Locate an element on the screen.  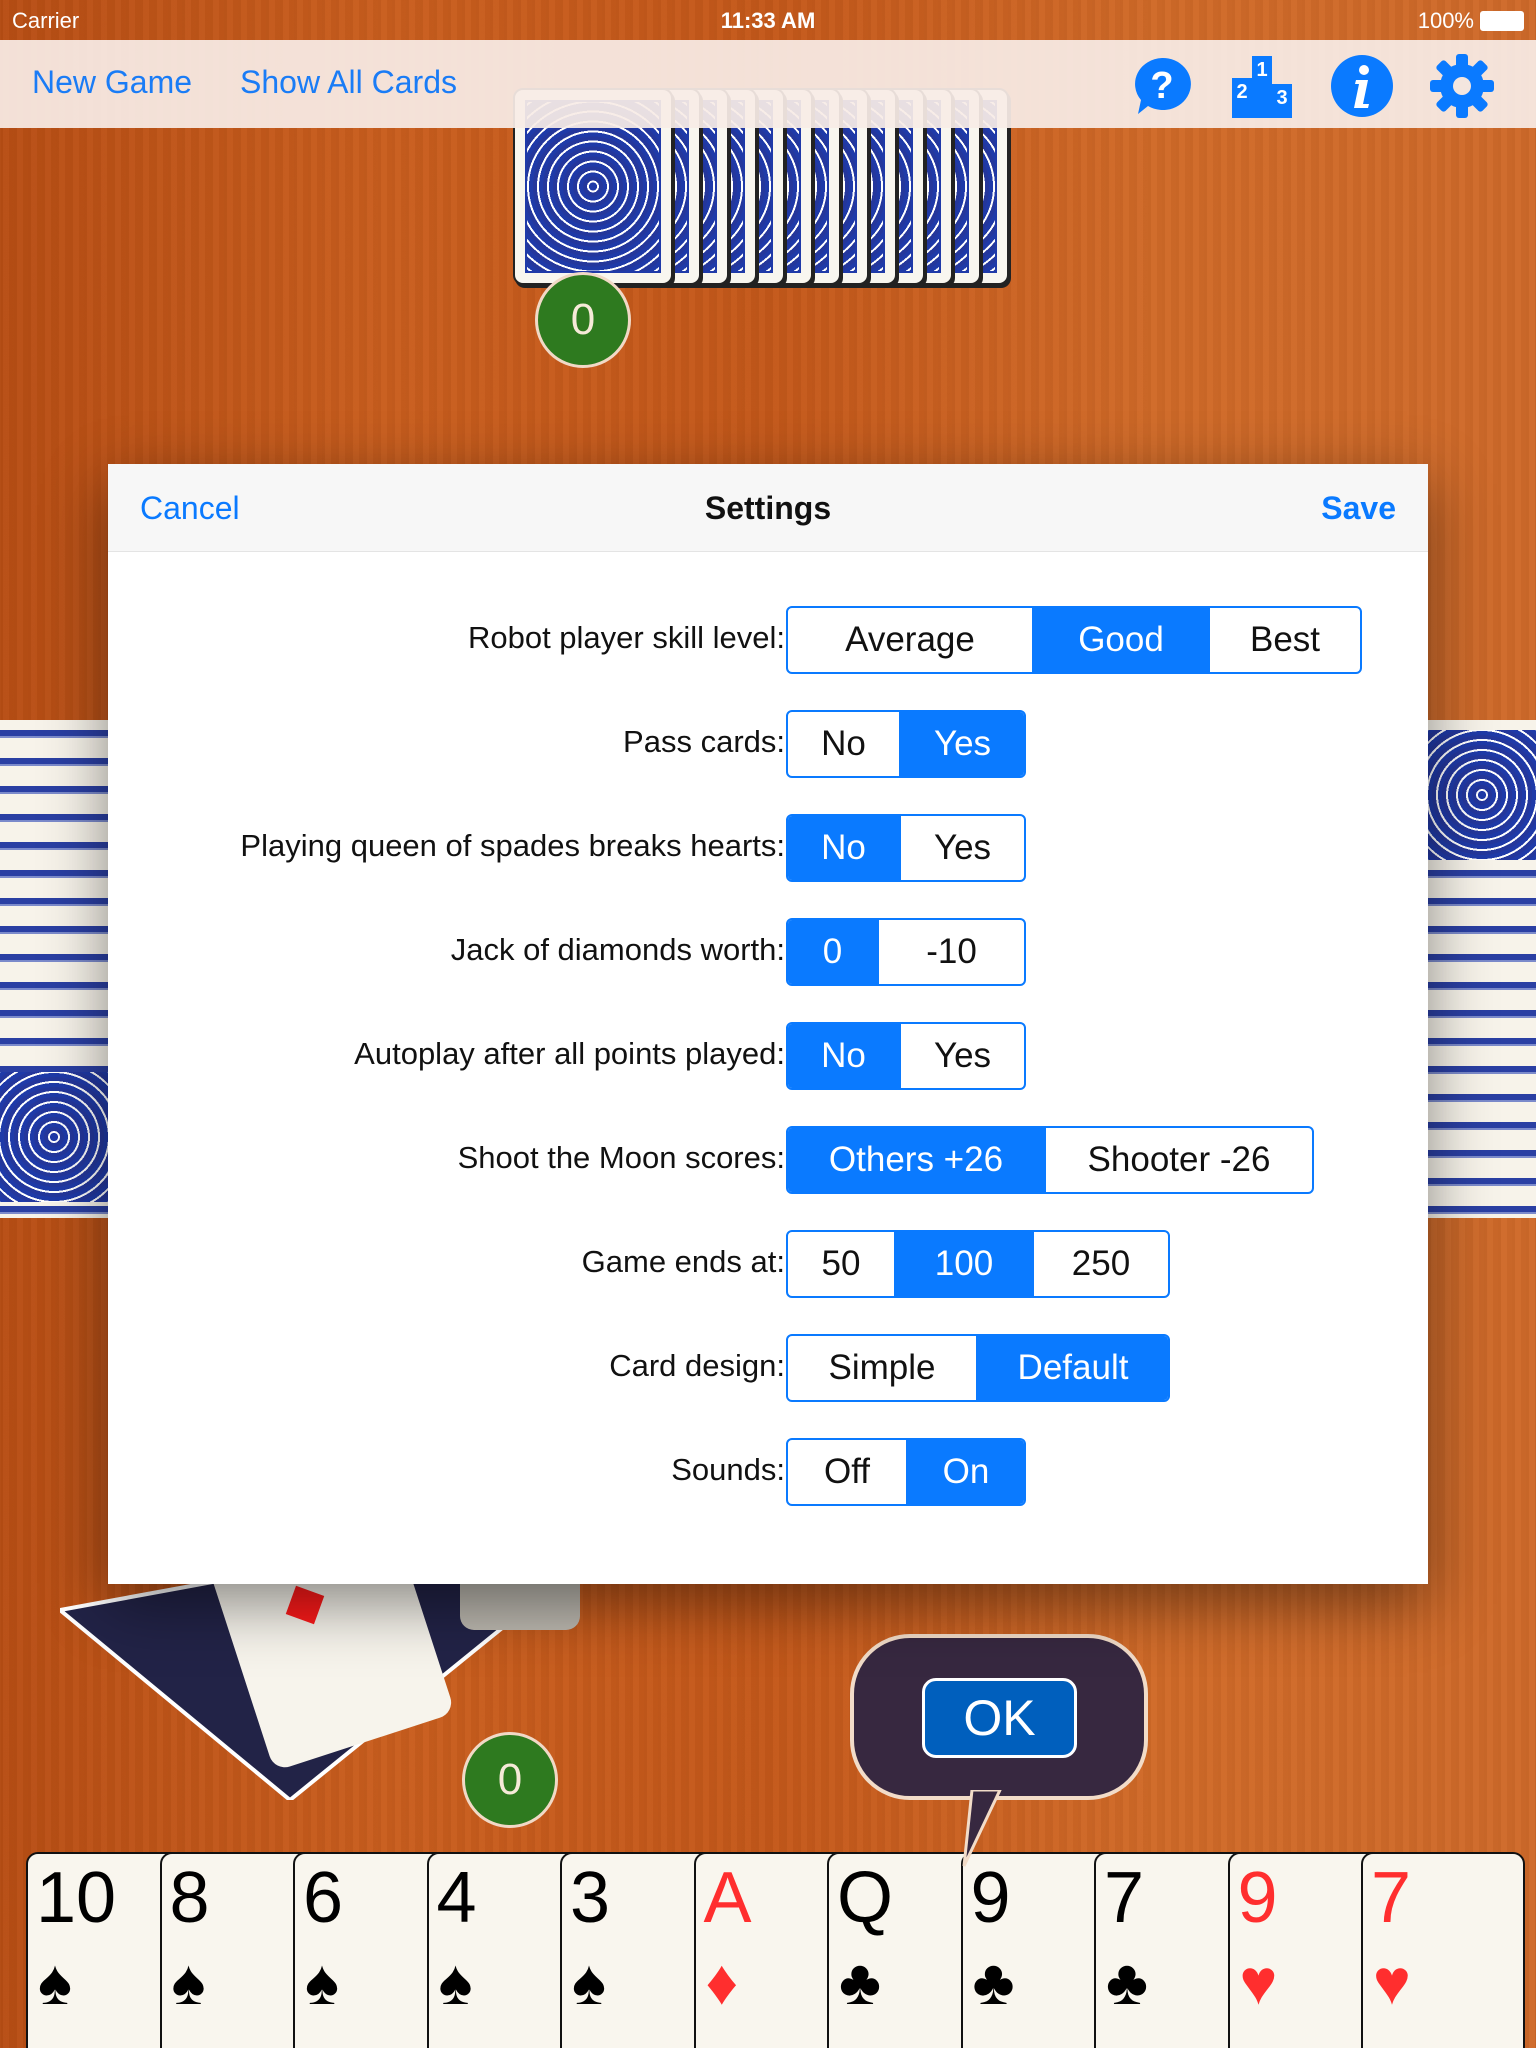
save-button: Save is located at coordinates (1358, 508).